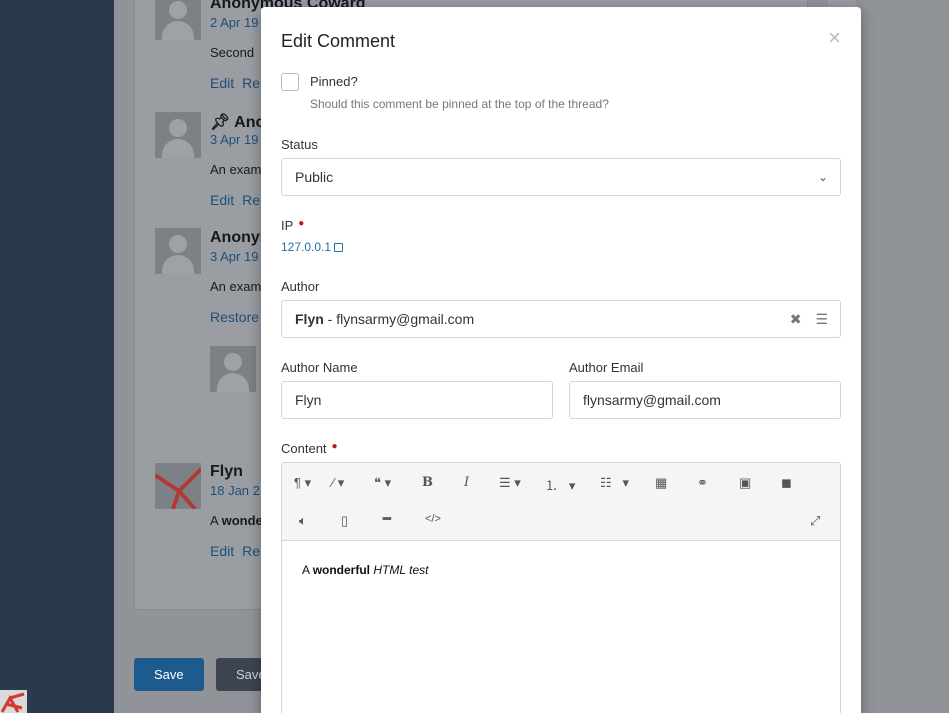 This screenshot has height=713, width=949. I want to click on align-icon: ☰ ▾, so click(510, 483).